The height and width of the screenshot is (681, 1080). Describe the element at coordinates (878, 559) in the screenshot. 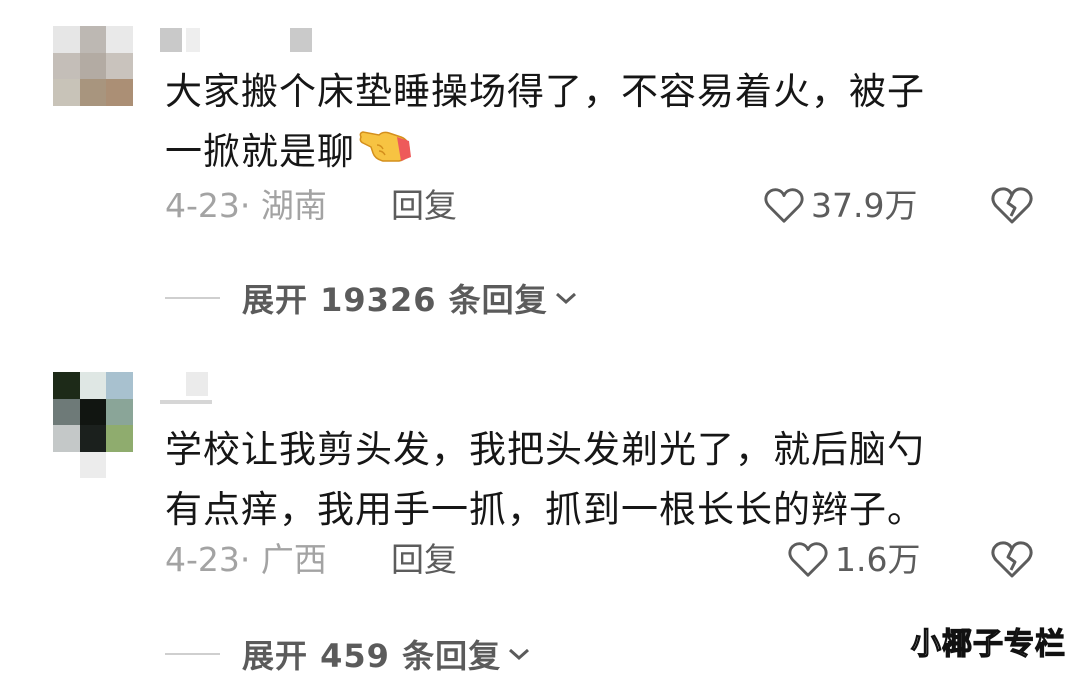

I see `like-count: 1.6万` at that location.